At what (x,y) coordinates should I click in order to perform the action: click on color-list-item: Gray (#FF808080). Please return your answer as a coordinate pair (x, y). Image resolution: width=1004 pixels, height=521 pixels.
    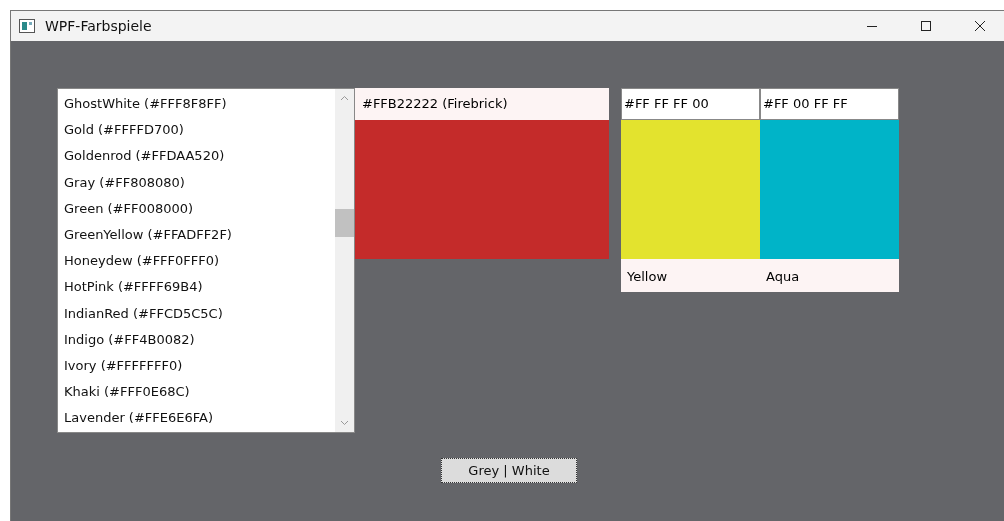
    Looking at the image, I should click on (199, 182).